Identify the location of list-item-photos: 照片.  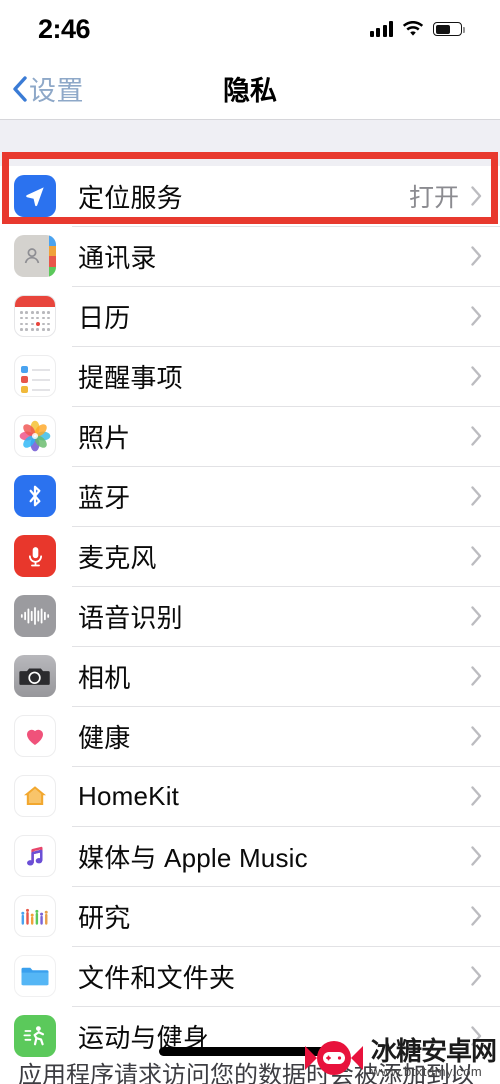
(250, 436).